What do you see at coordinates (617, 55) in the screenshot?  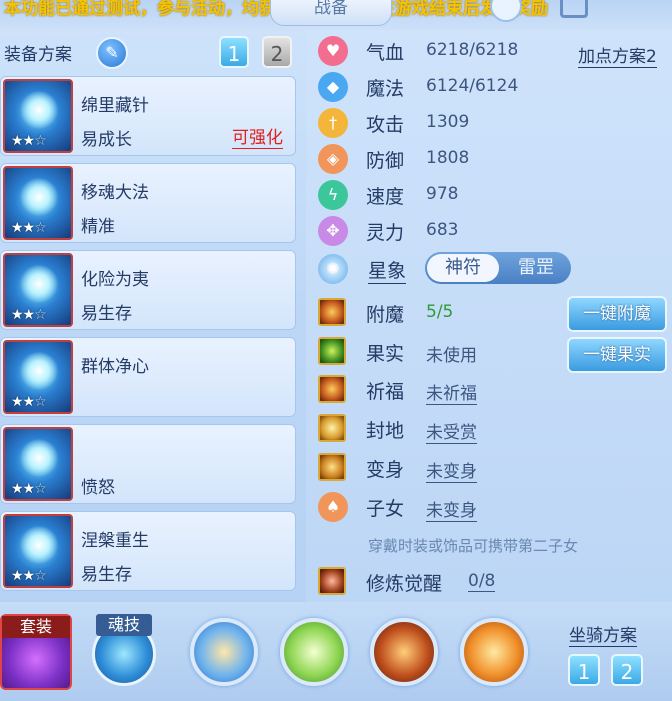 I see `stat-plan-link: 加点方案2` at bounding box center [617, 55].